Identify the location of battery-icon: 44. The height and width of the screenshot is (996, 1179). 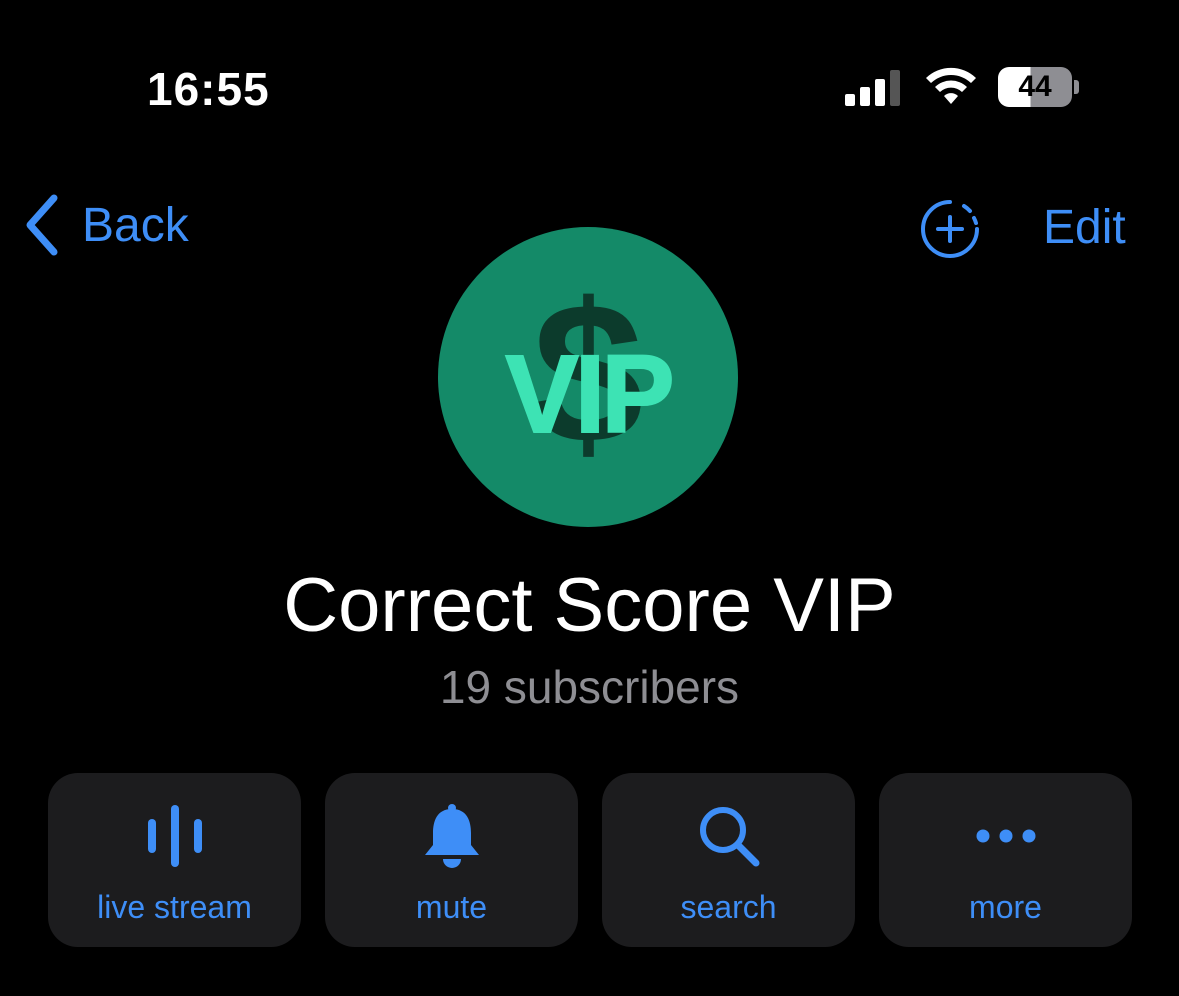
(1038, 87).